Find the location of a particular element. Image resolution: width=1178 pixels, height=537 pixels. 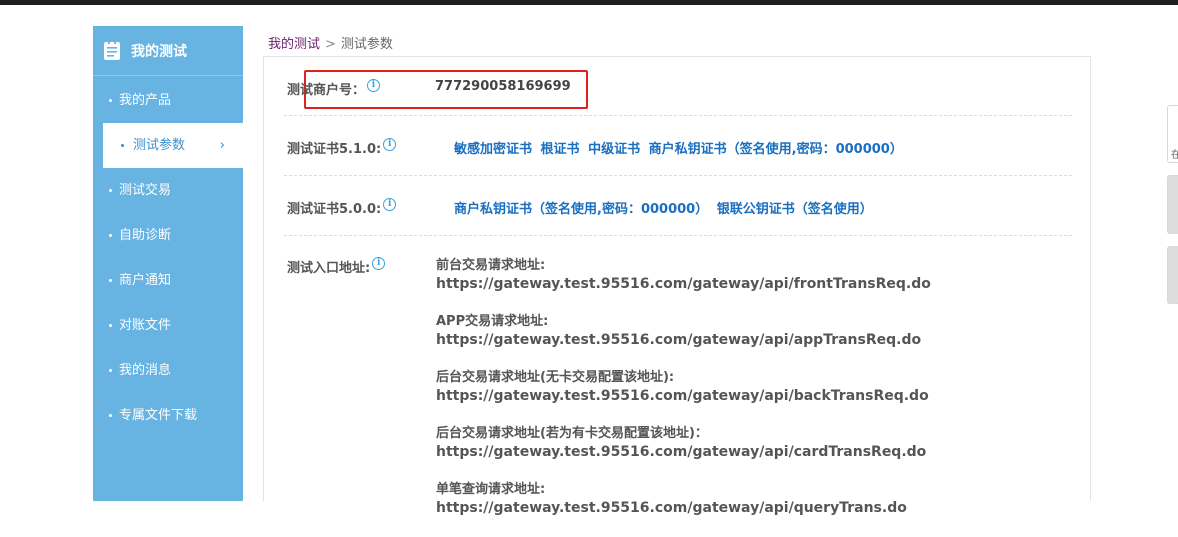

merchant-number: 777290058169699 is located at coordinates (503, 86).